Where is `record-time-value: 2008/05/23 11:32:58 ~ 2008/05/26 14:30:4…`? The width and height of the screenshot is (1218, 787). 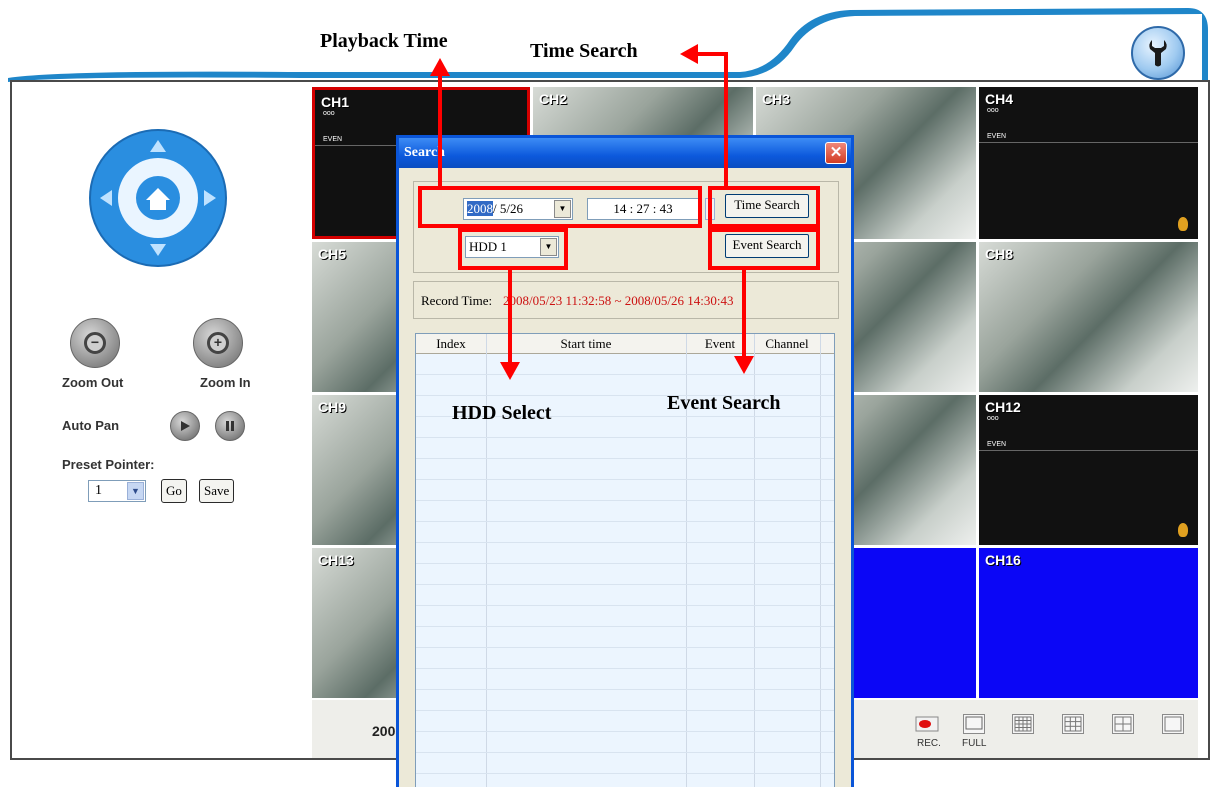
record-time-value: 2008/05/23 11:32:58 ~ 2008/05/26 14:30:4… is located at coordinates (618, 300).